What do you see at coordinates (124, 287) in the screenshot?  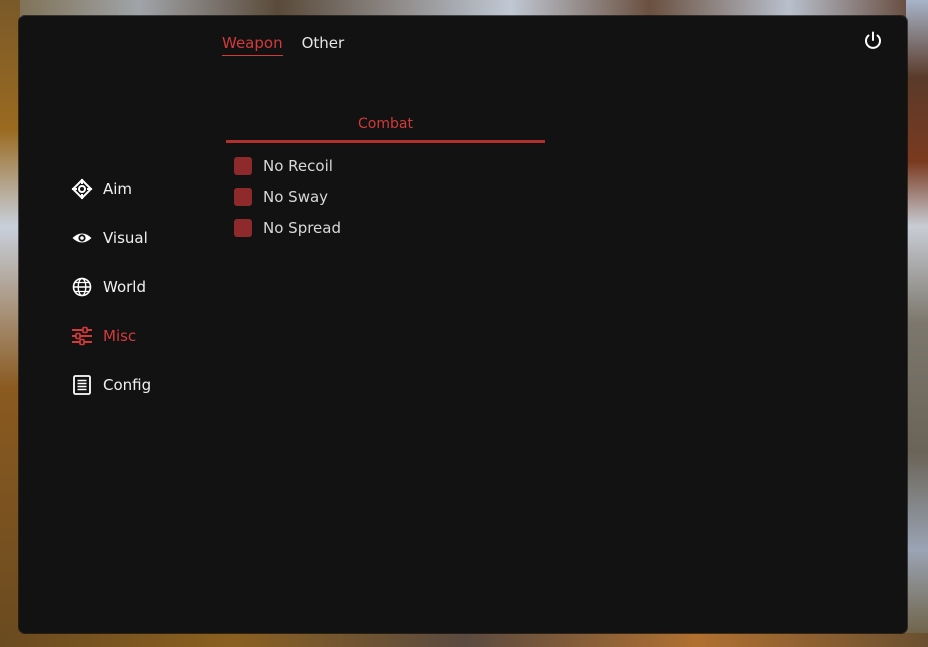 I see `sidebar-item-label: World` at bounding box center [124, 287].